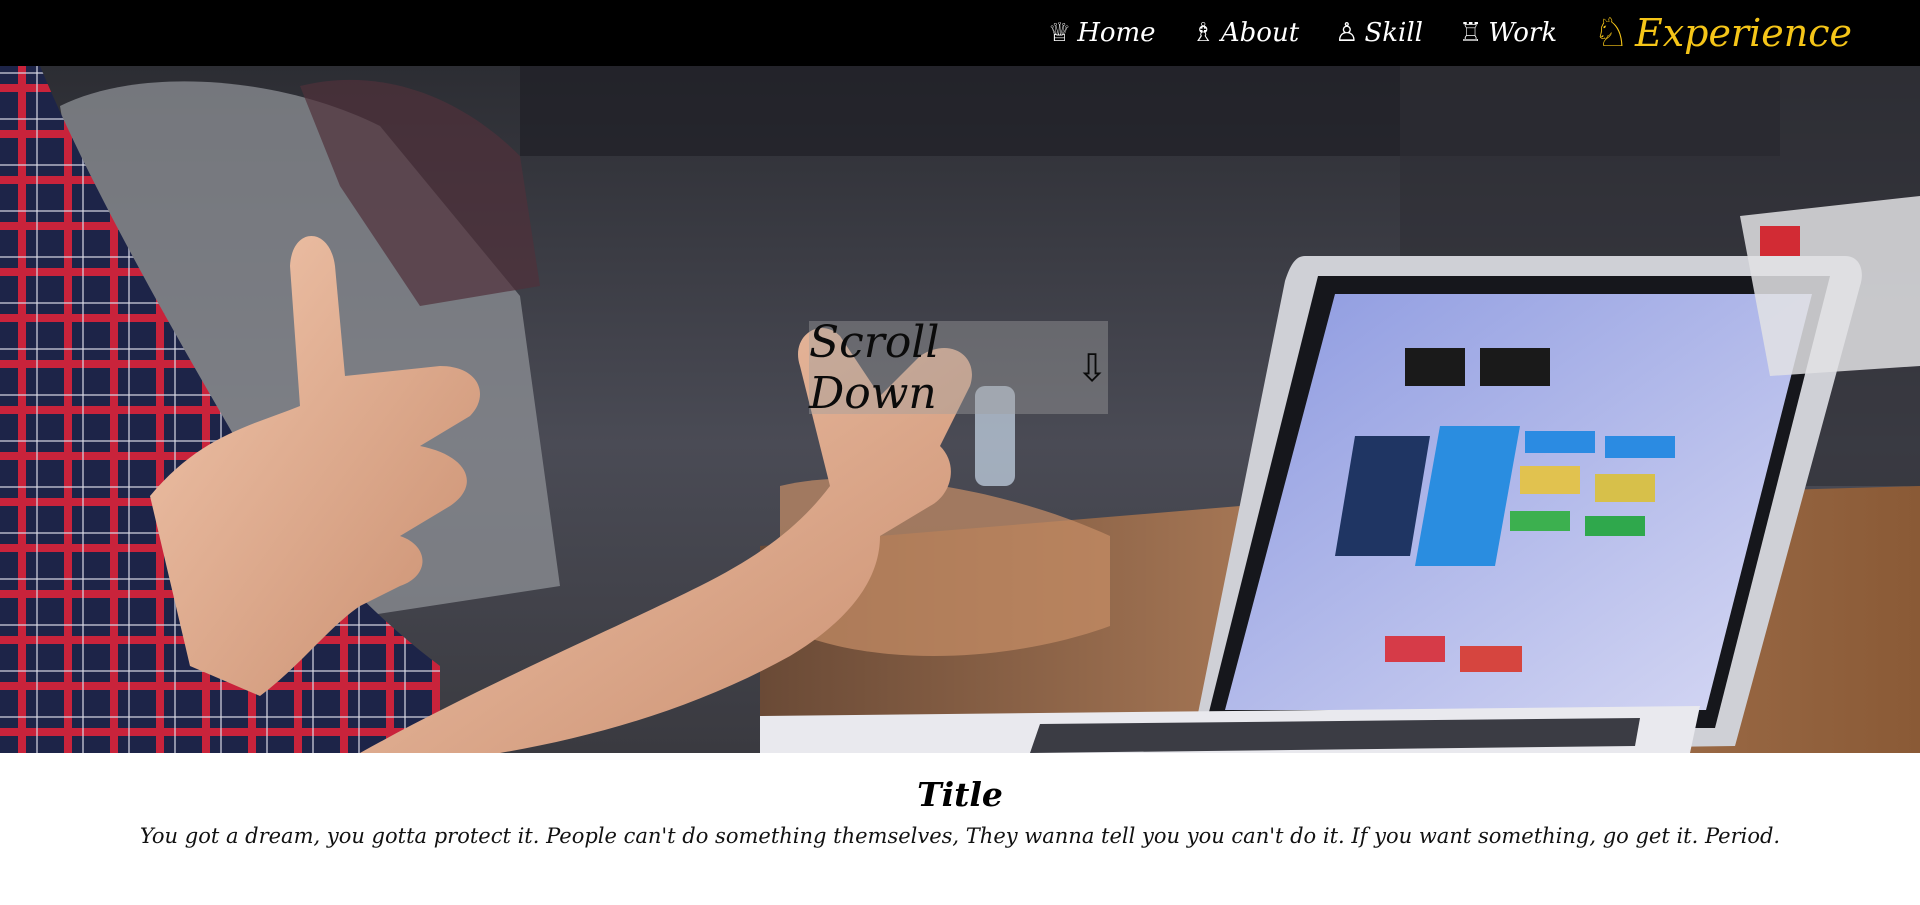  I want to click on nav-item-label: Skill, so click(1393, 33).